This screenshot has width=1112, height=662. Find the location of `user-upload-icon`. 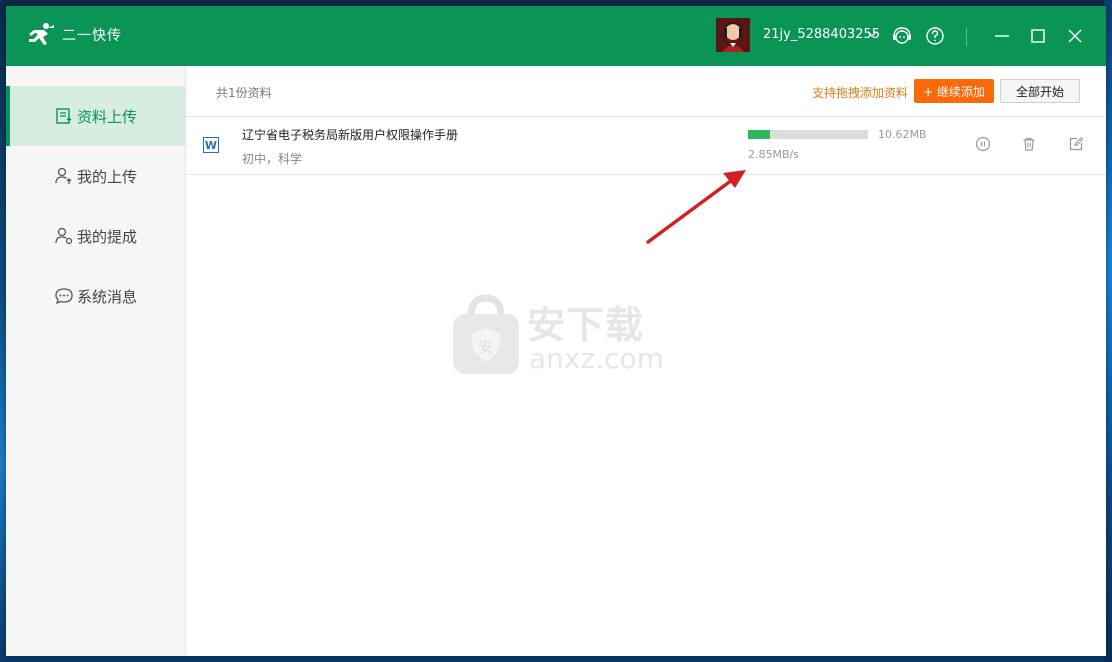

user-upload-icon is located at coordinates (63, 175).